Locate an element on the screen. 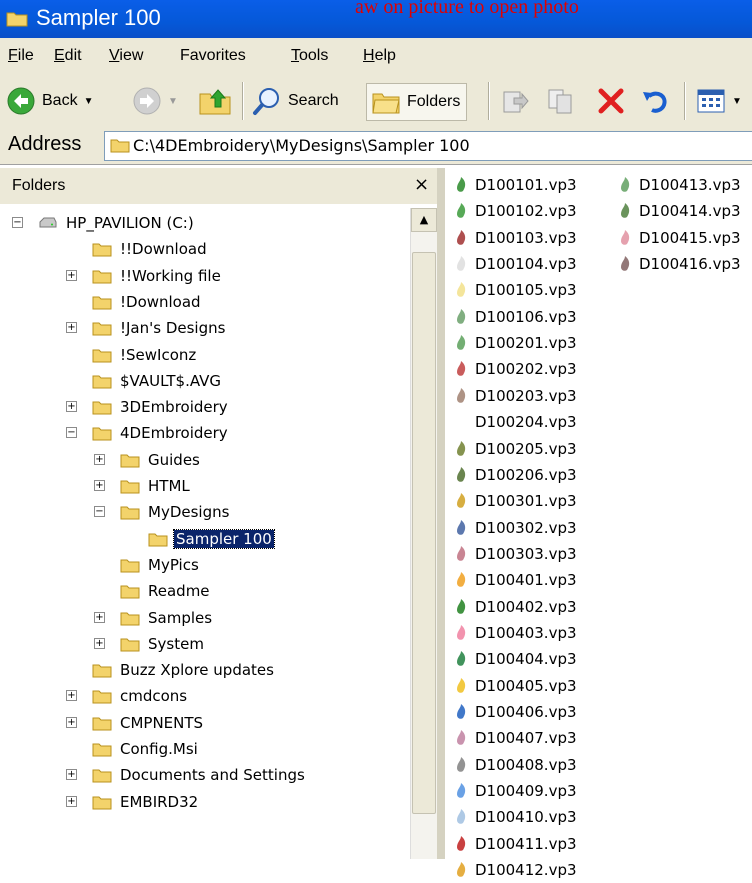 This screenshot has width=752, height=883. file-name: D100416.vp3 is located at coordinates (690, 264).